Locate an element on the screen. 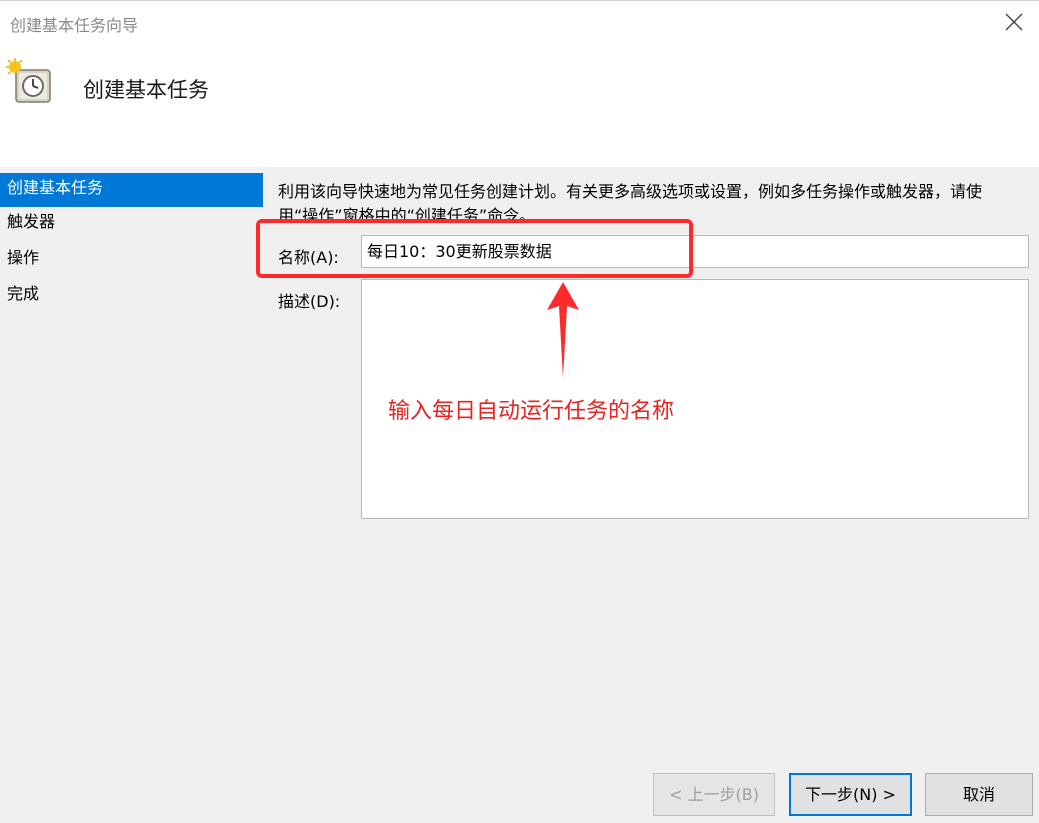 This screenshot has height=823, width=1039. cancel-button: 取消 is located at coordinates (979, 794).